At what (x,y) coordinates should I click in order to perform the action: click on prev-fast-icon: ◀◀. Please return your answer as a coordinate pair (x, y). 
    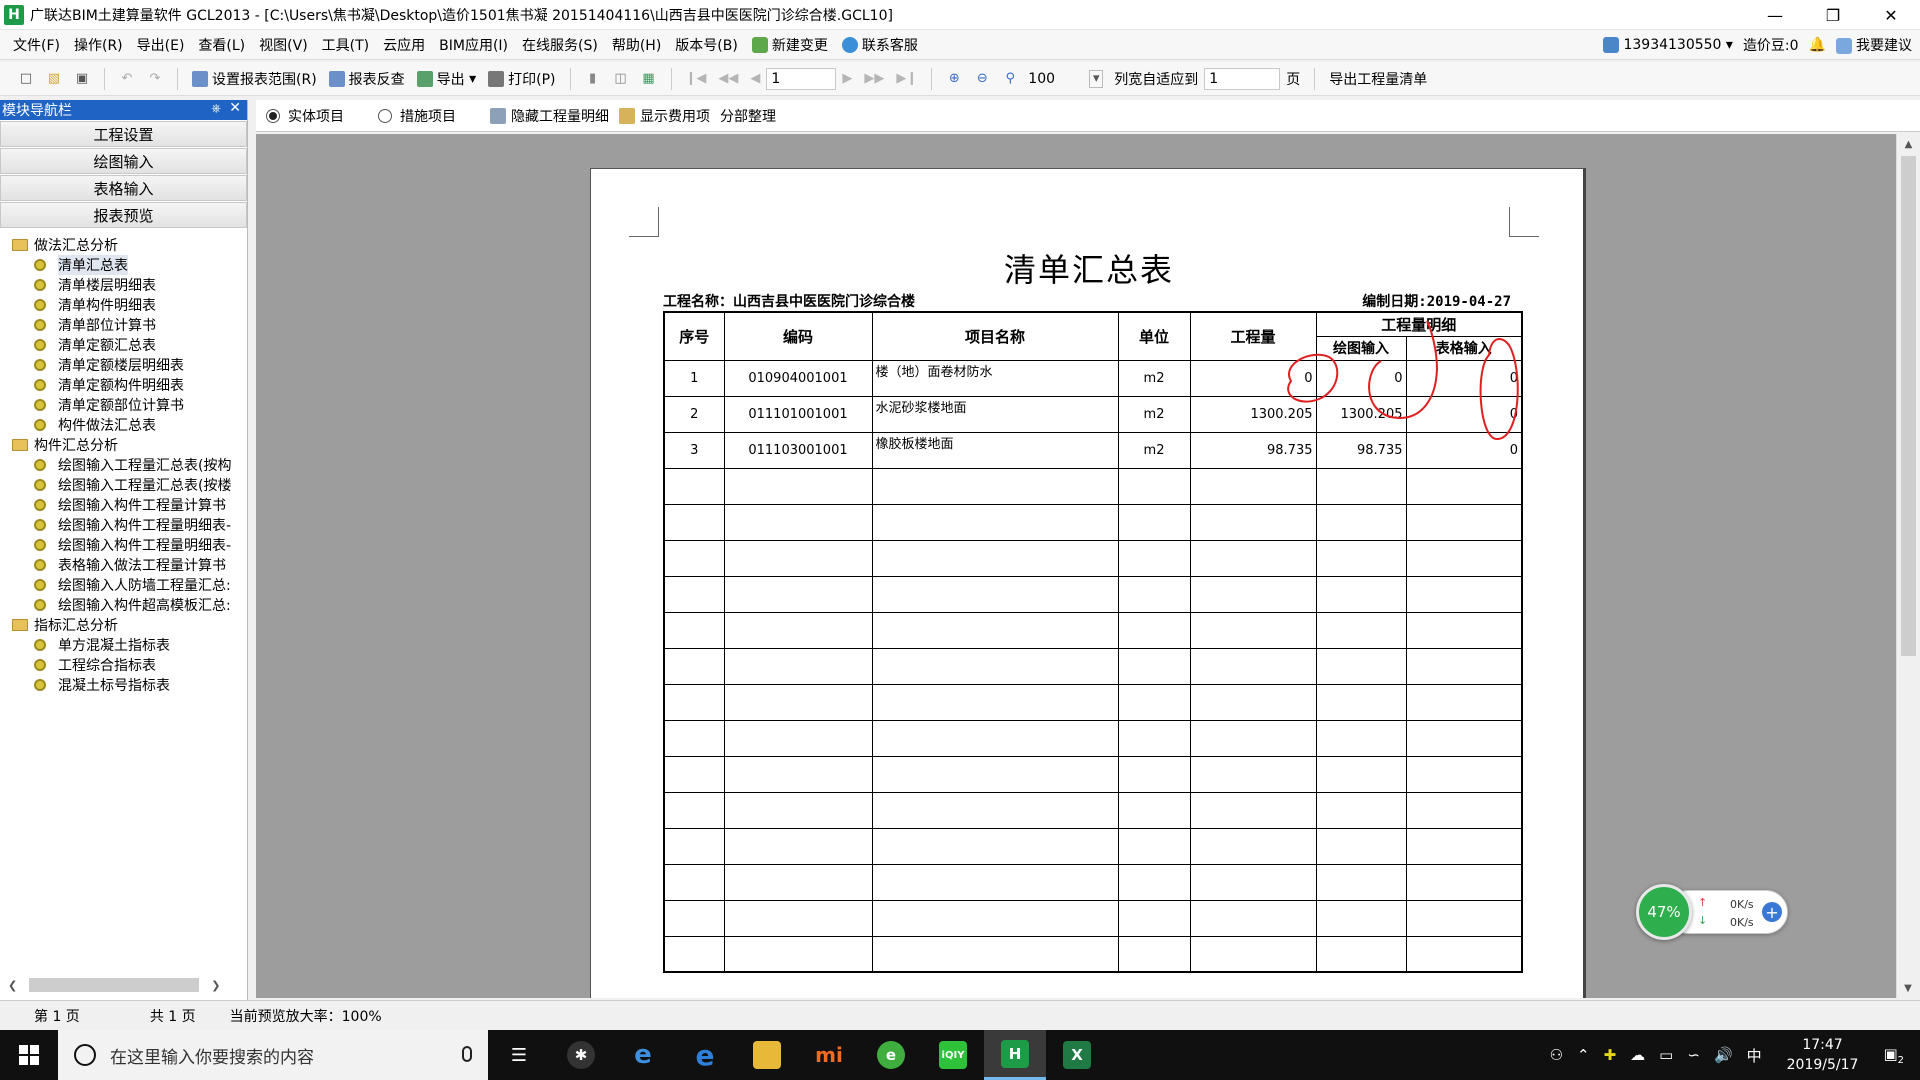
    Looking at the image, I should click on (728, 78).